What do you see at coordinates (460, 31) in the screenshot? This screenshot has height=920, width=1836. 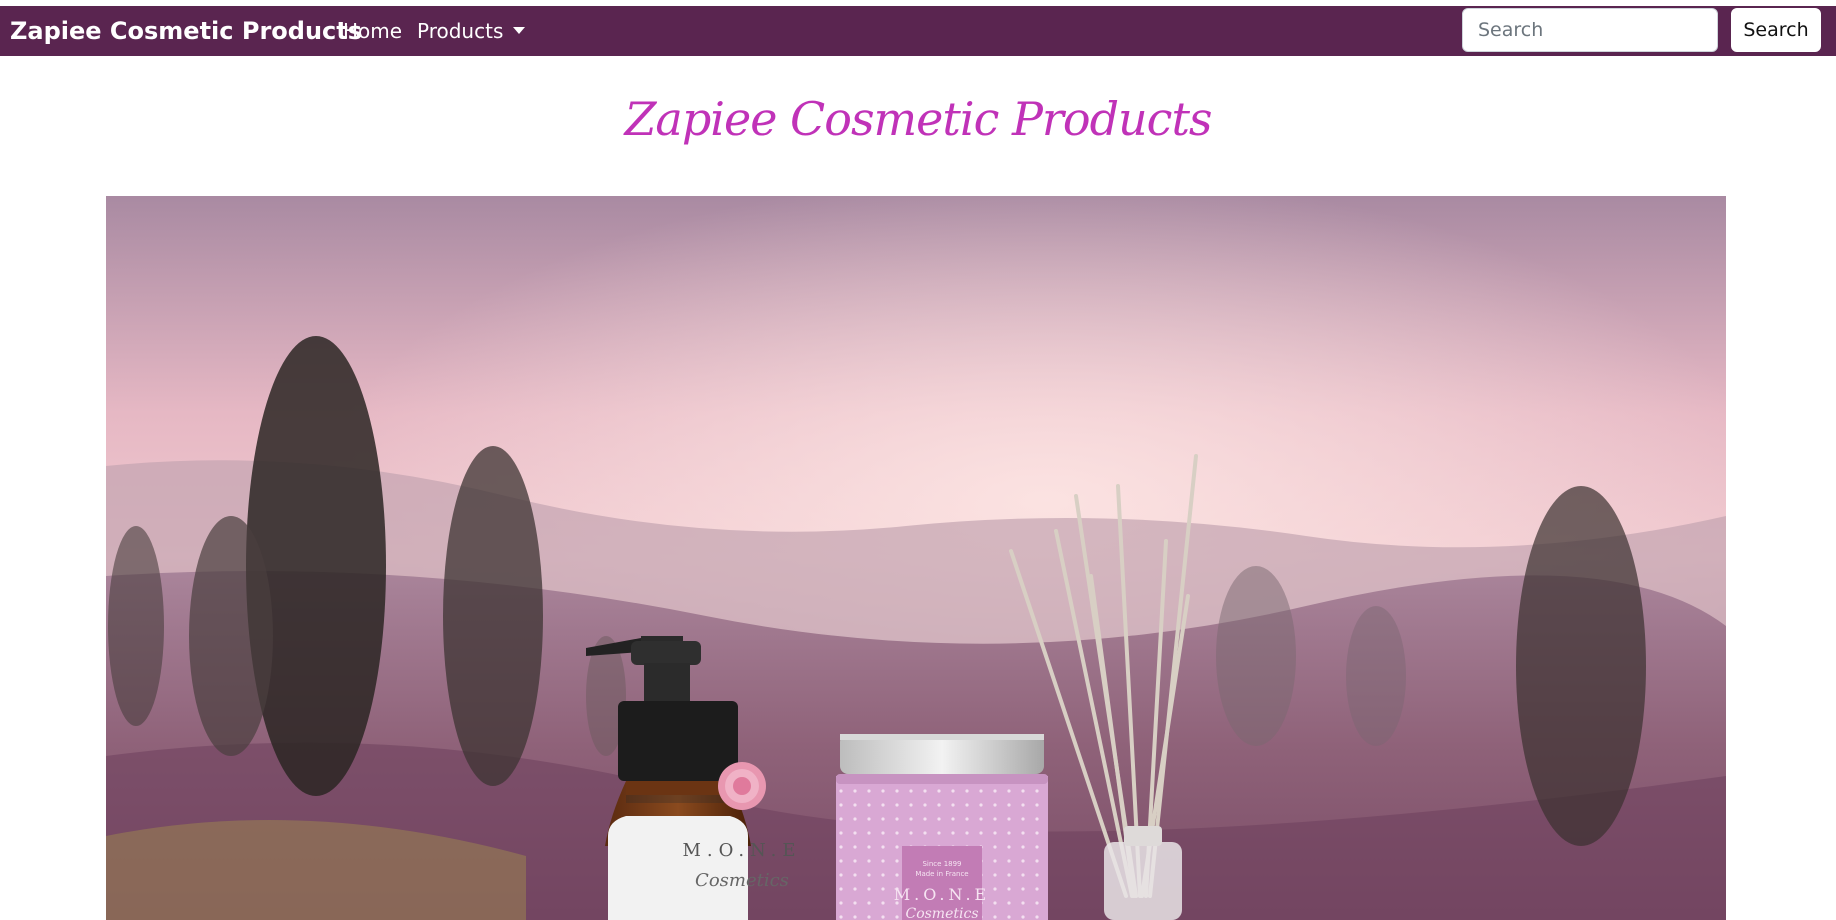 I see `nav-products-label: Products` at bounding box center [460, 31].